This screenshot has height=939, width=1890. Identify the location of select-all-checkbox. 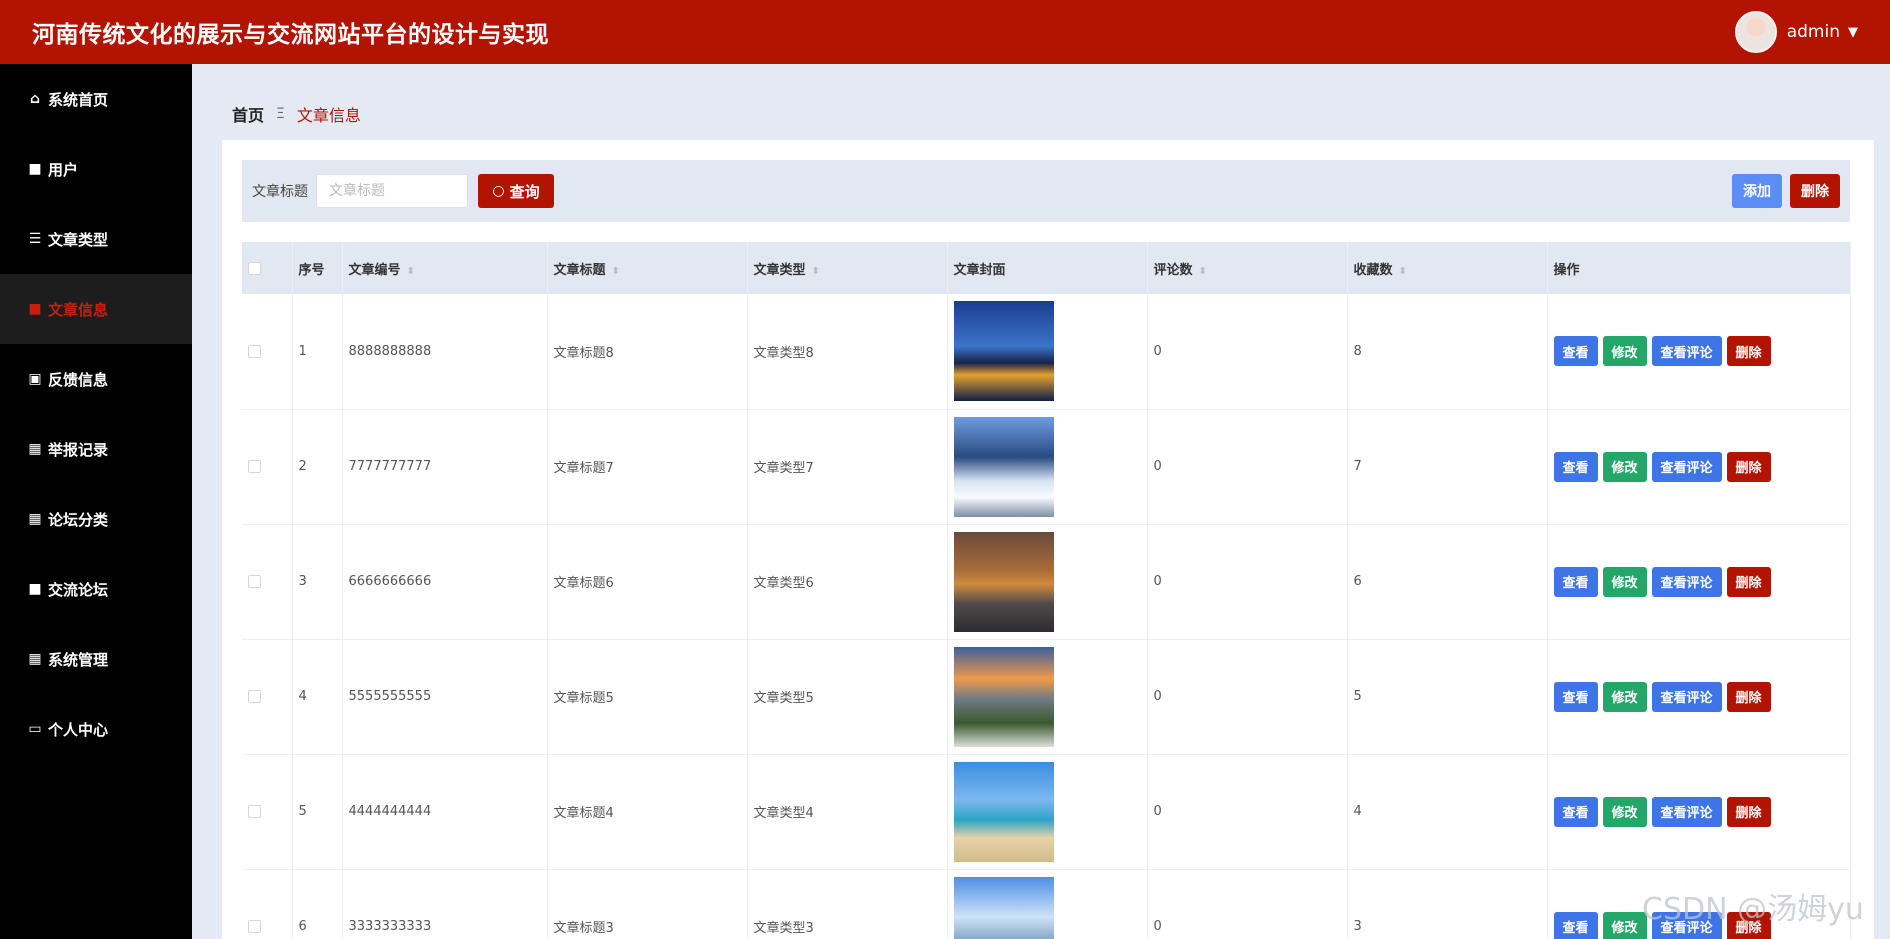
(254, 268).